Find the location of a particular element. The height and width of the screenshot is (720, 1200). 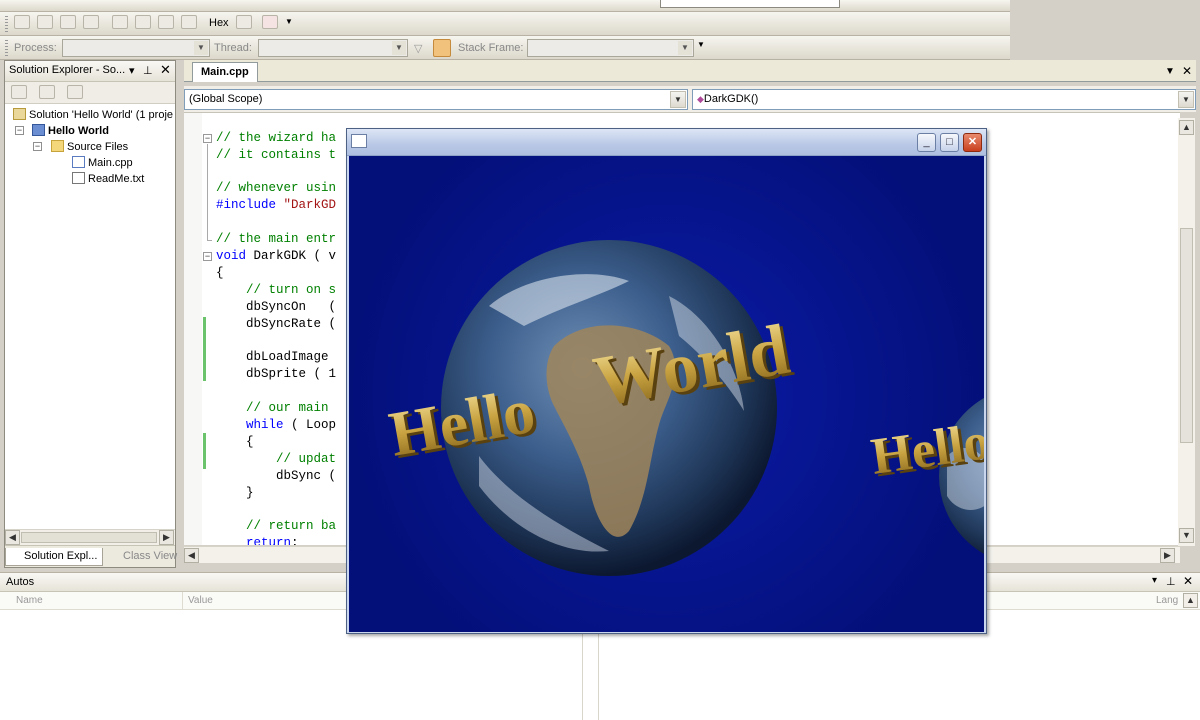

show-all-files-icon is located at coordinates (47, 92).